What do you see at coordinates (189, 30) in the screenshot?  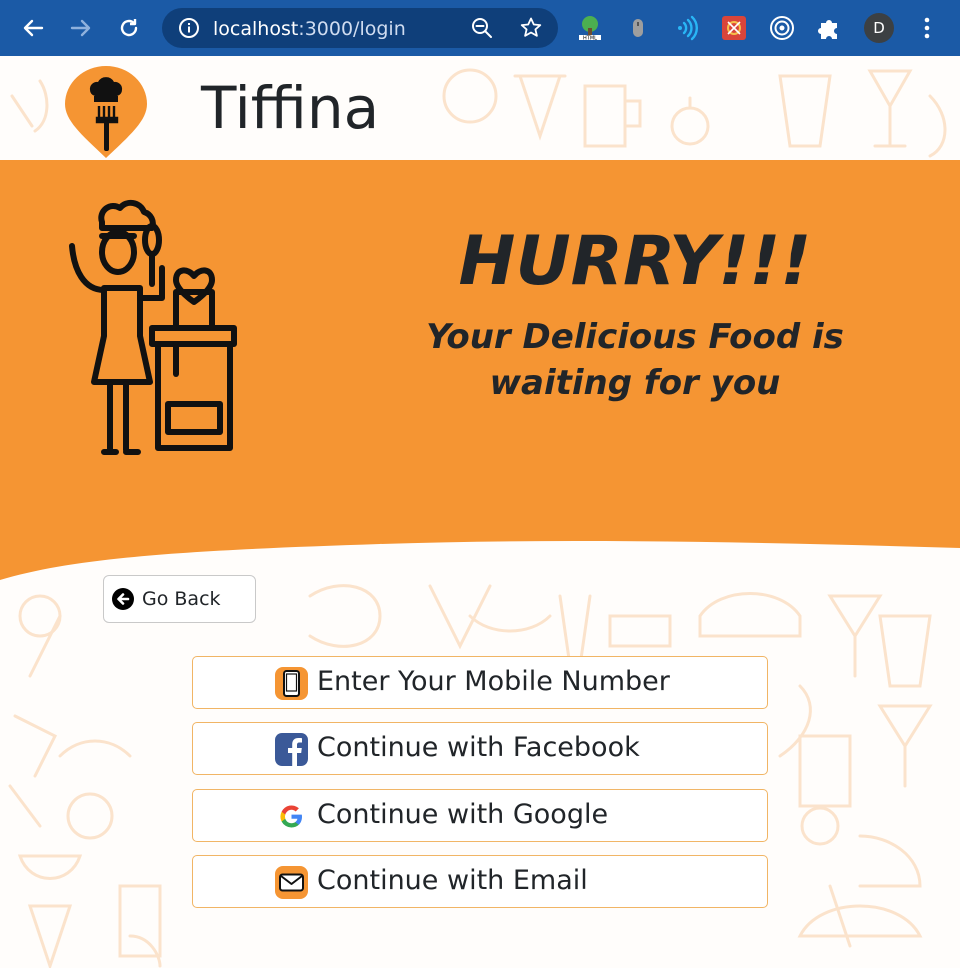 I see `site-info-icon` at bounding box center [189, 30].